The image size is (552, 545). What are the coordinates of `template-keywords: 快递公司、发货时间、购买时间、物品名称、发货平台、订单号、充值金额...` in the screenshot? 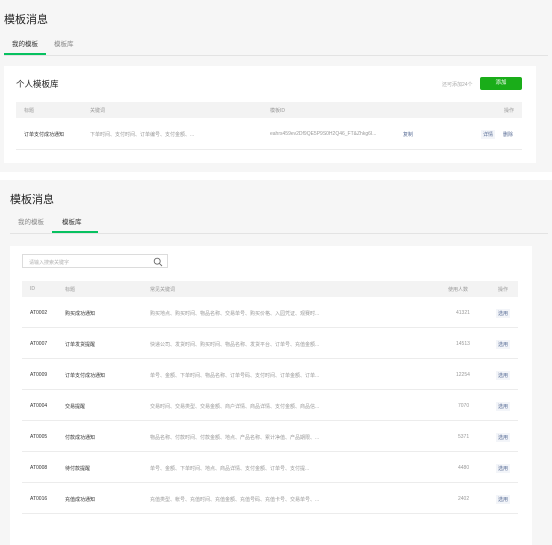 It's located at (235, 345).